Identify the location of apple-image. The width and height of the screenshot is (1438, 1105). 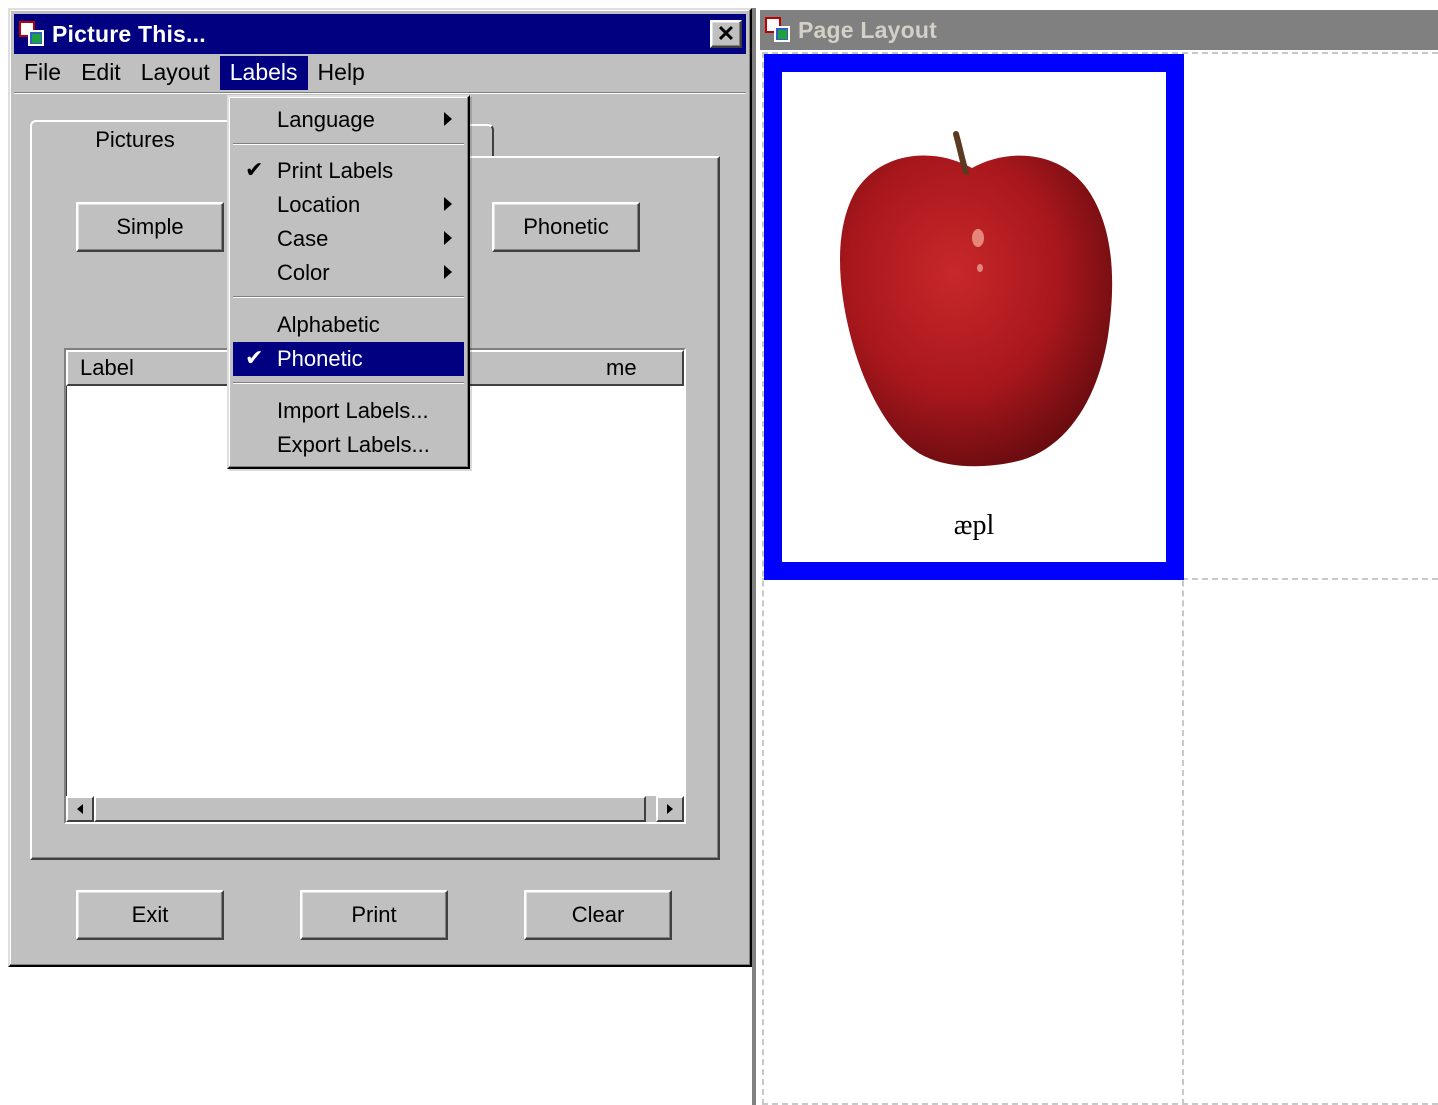
(976, 299).